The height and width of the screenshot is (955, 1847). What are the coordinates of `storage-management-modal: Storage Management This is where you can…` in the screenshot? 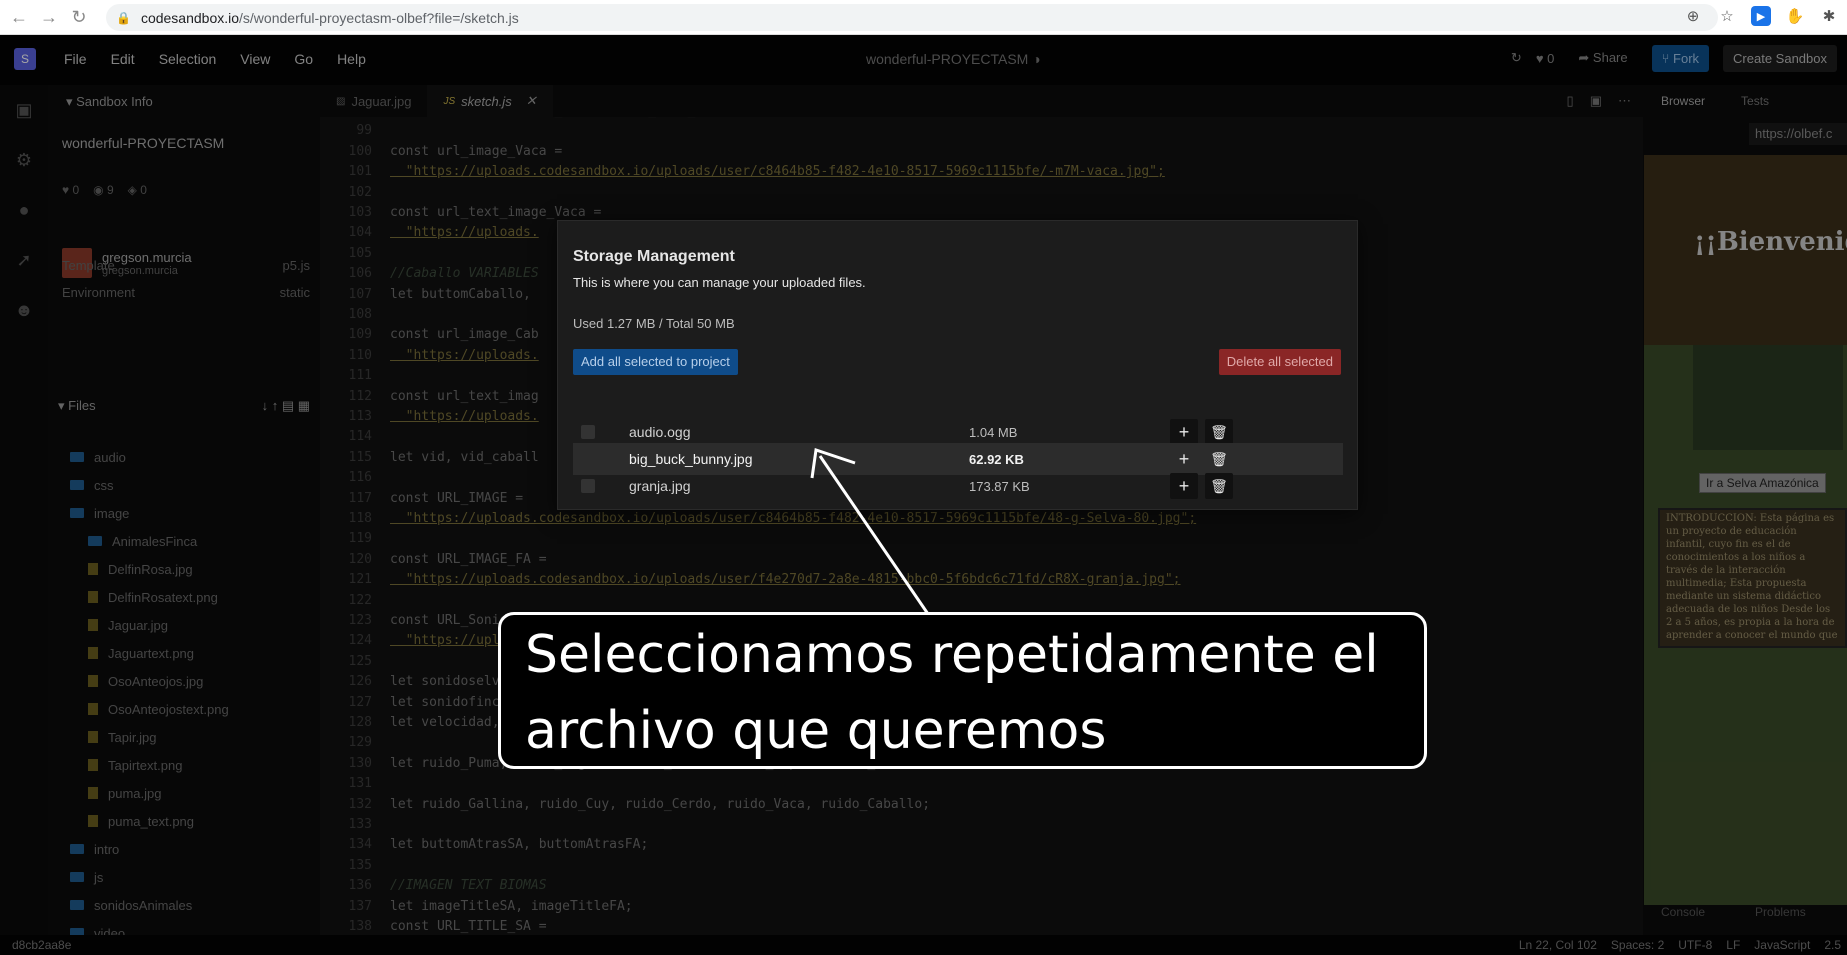 It's located at (957, 365).